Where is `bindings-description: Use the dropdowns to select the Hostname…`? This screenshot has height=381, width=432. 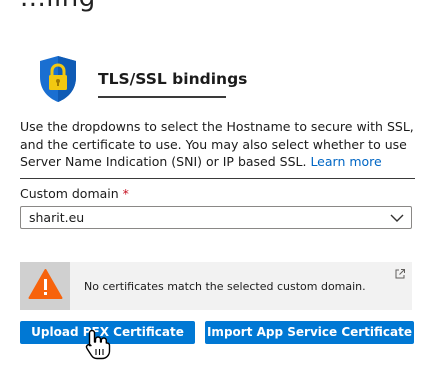
bindings-description: Use the dropdowns to select the Hostname… is located at coordinates (219, 144).